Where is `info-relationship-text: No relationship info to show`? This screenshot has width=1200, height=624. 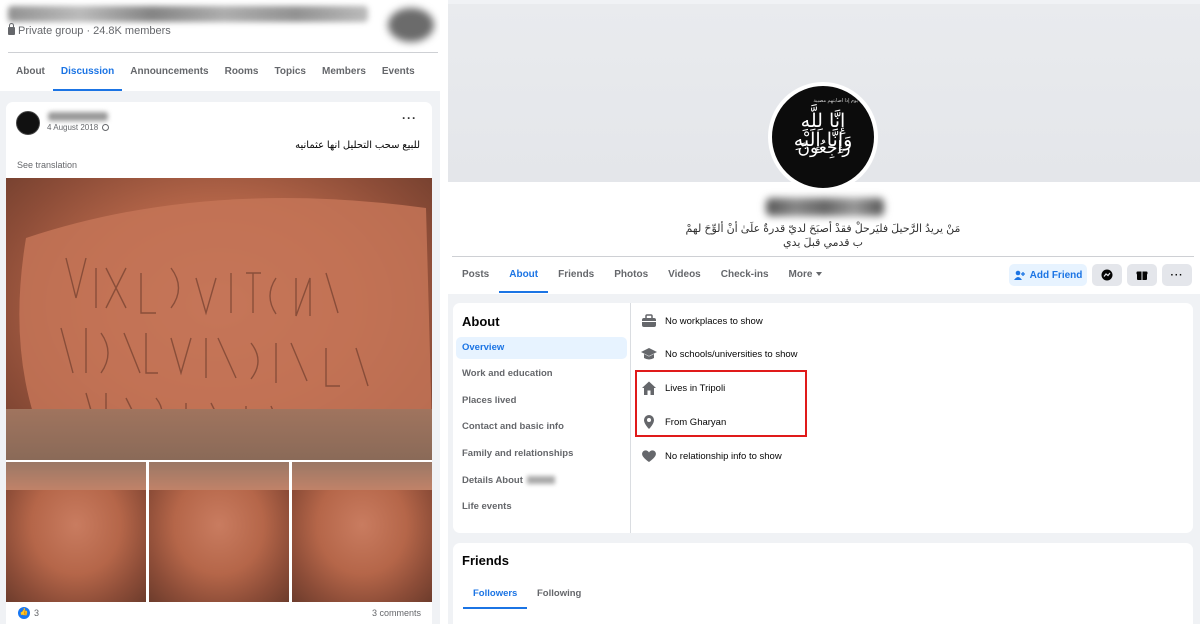 info-relationship-text: No relationship info to show is located at coordinates (723, 456).